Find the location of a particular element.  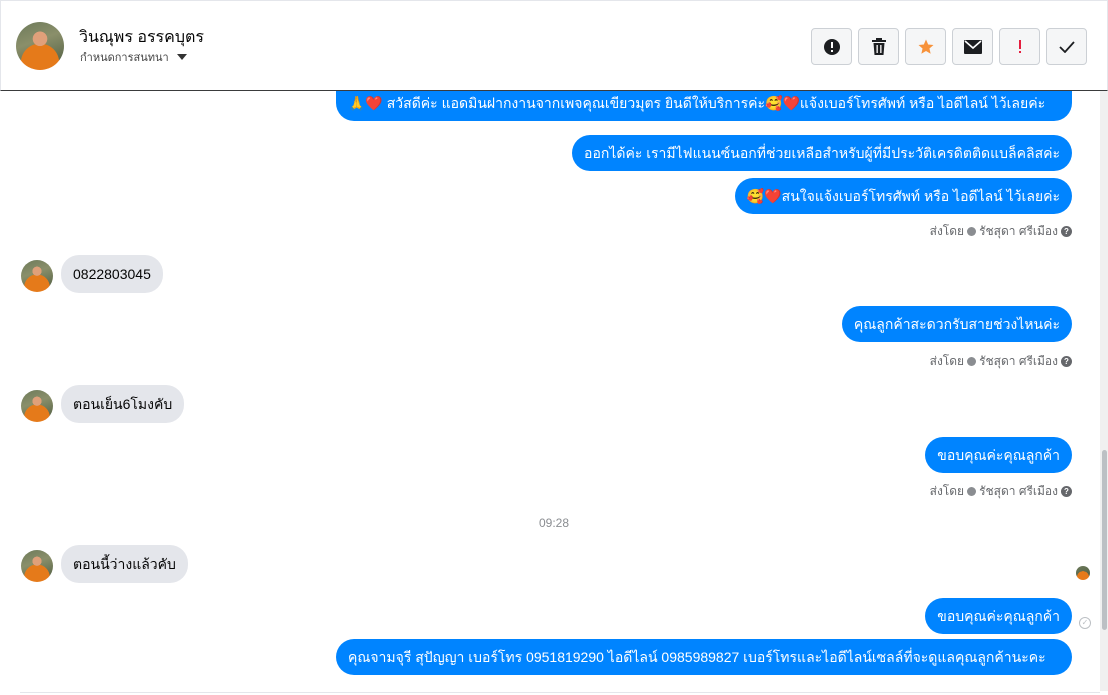

exclamation-circle-icon is located at coordinates (831, 46).